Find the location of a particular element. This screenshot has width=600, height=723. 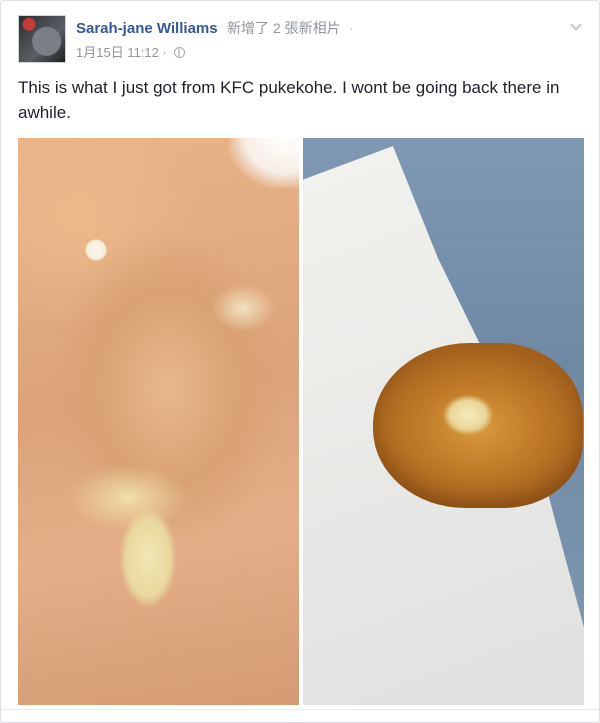

author-line: Sarah-jane Williams 新增了 2 張新相片 · is located at coordinates (214, 28).